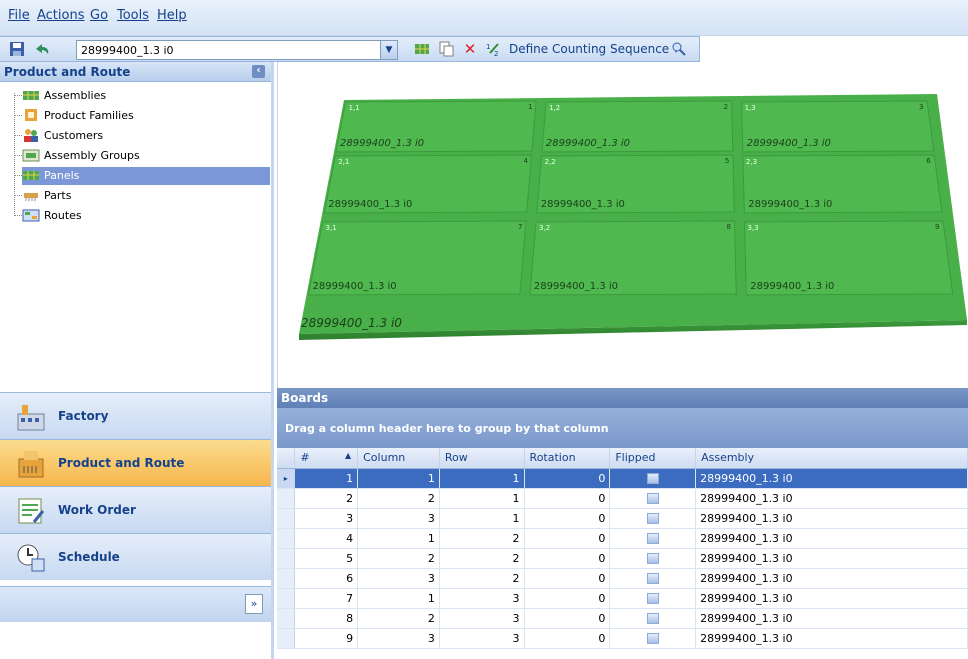  I want to click on table-row: 9 3 3 0 28999400_1.3 i0, so click(622, 638).